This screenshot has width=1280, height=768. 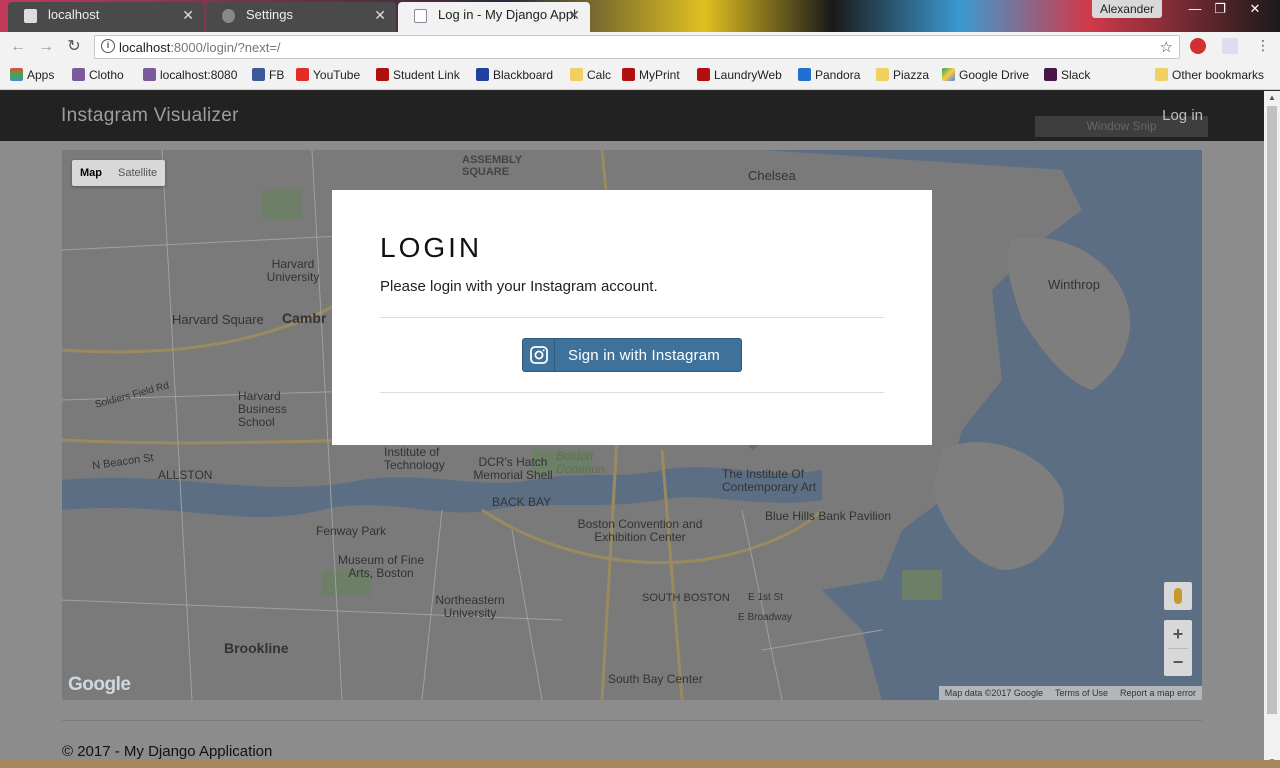 I want to click on map-label: BACK BAY, so click(x=522, y=502).